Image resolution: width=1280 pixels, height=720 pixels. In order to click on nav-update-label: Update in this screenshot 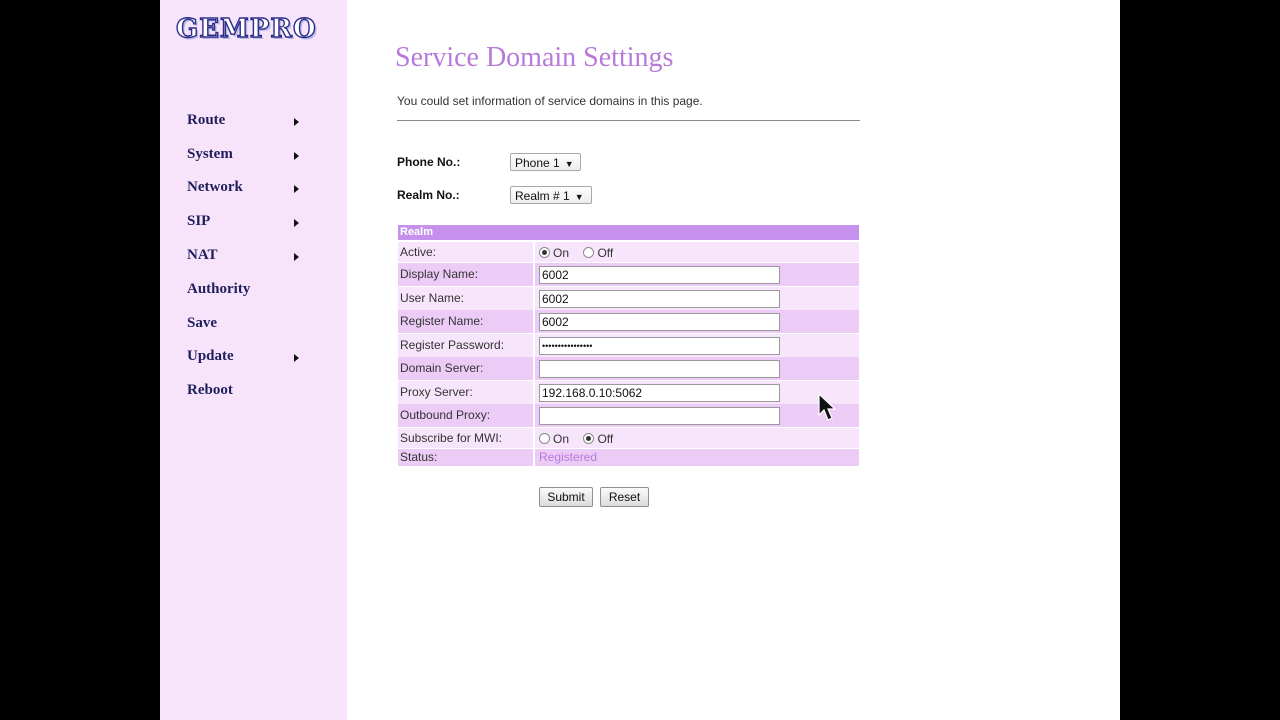, I will do `click(210, 356)`.